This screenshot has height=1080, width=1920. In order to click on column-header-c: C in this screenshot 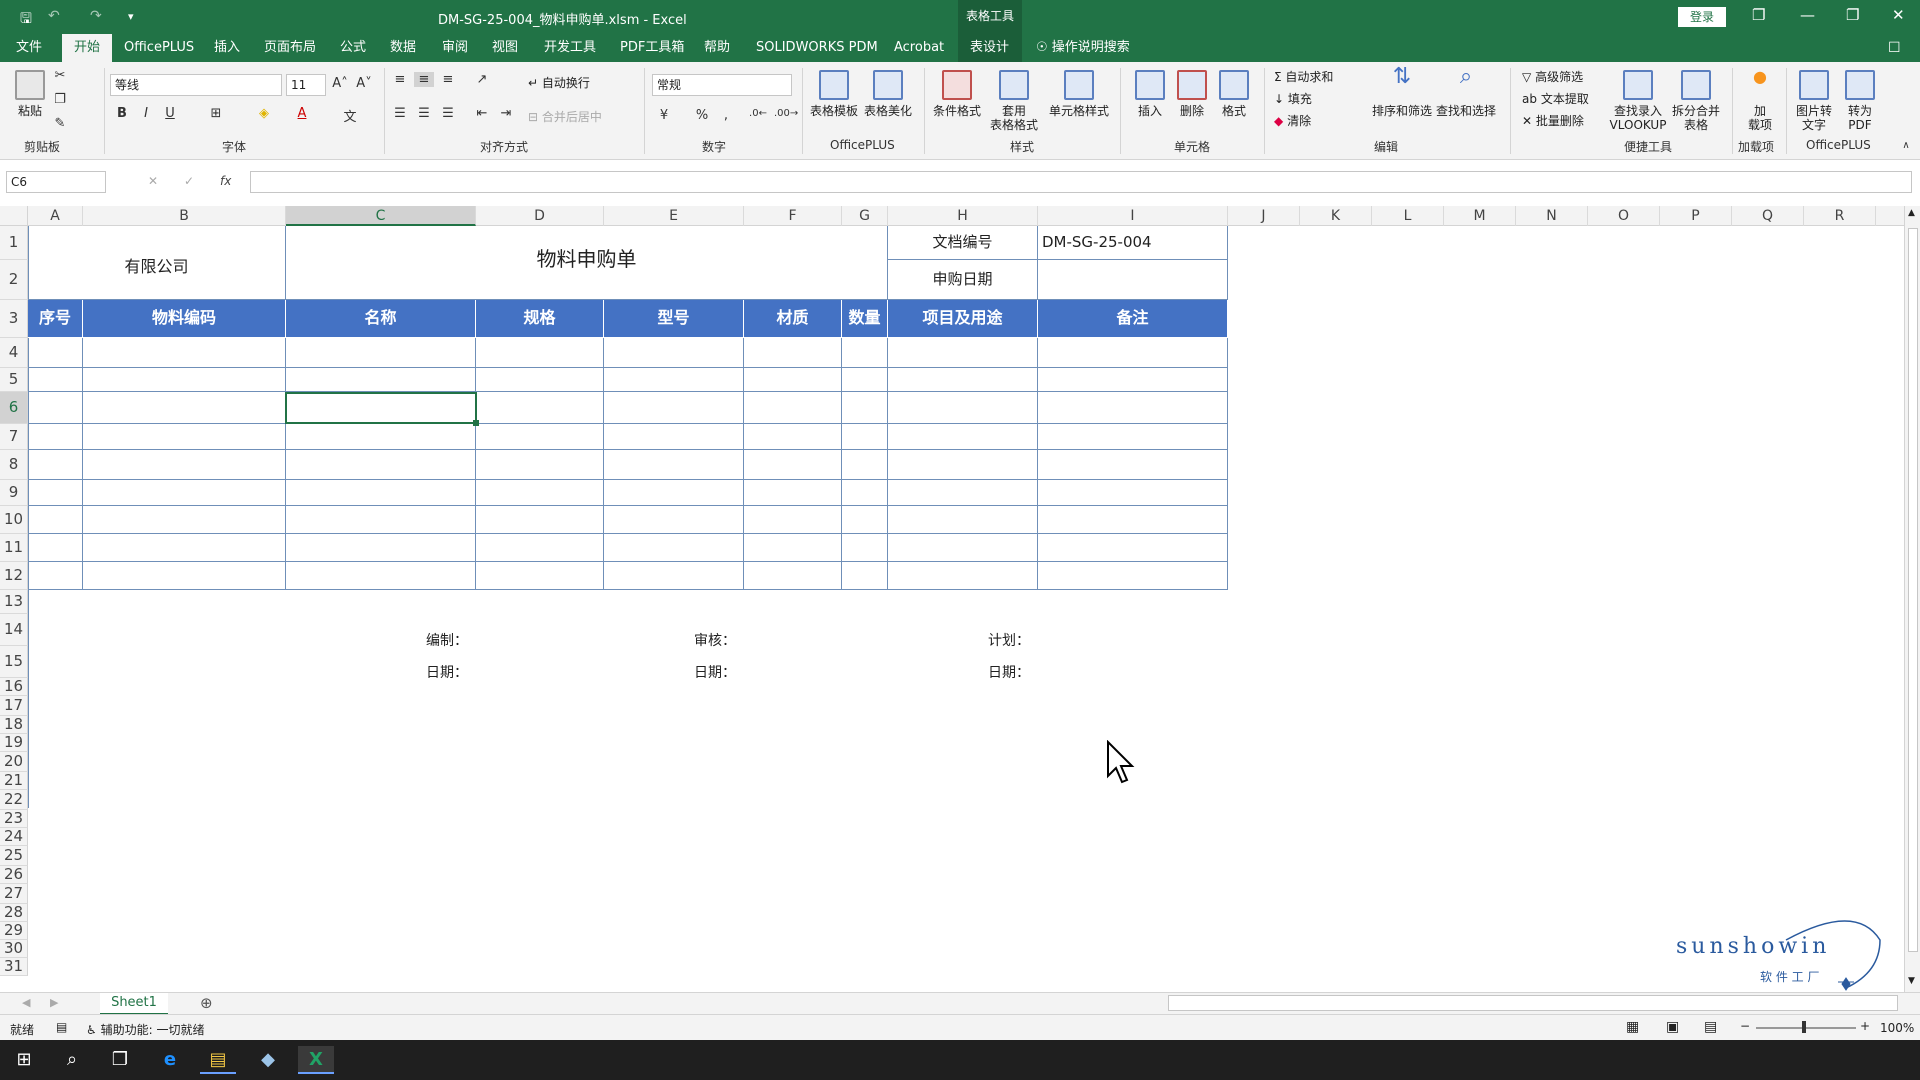, I will do `click(381, 216)`.